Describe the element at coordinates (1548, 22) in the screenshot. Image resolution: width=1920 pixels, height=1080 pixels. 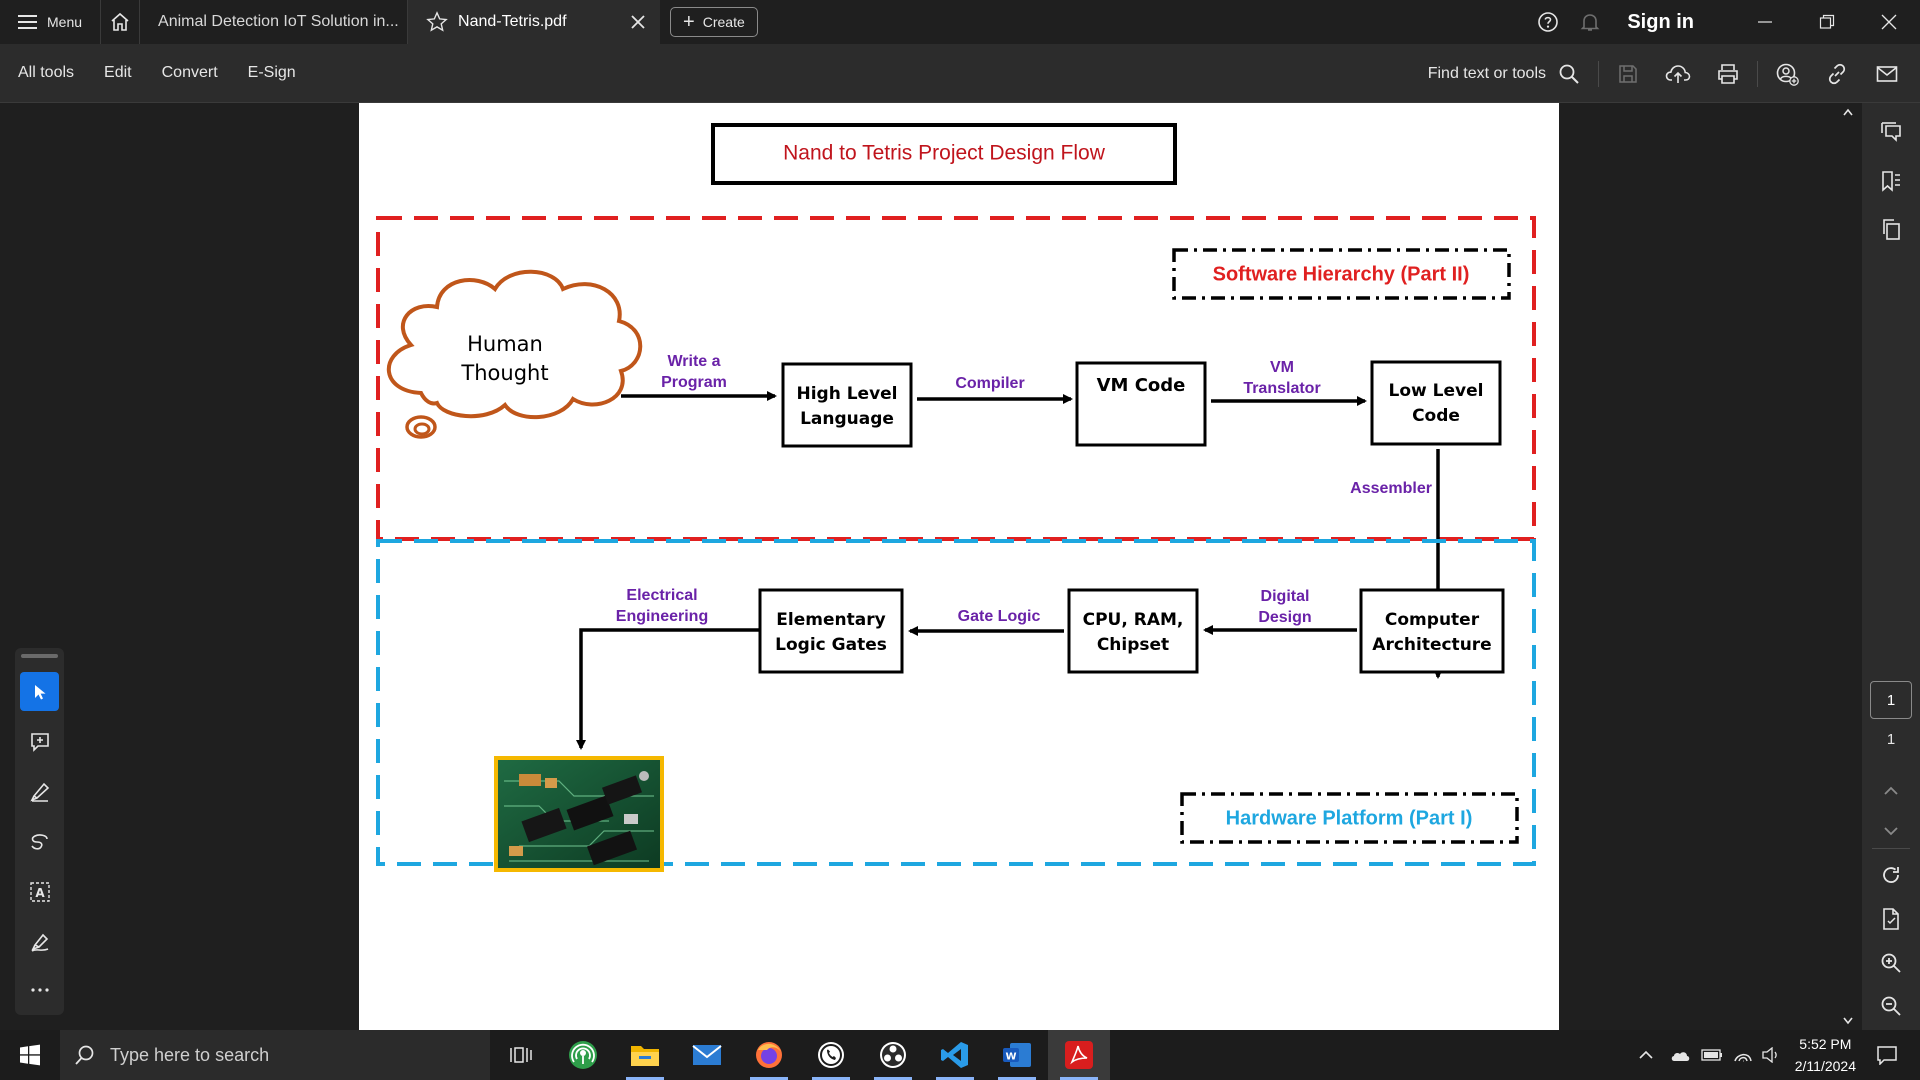
I see `help-icon` at that location.